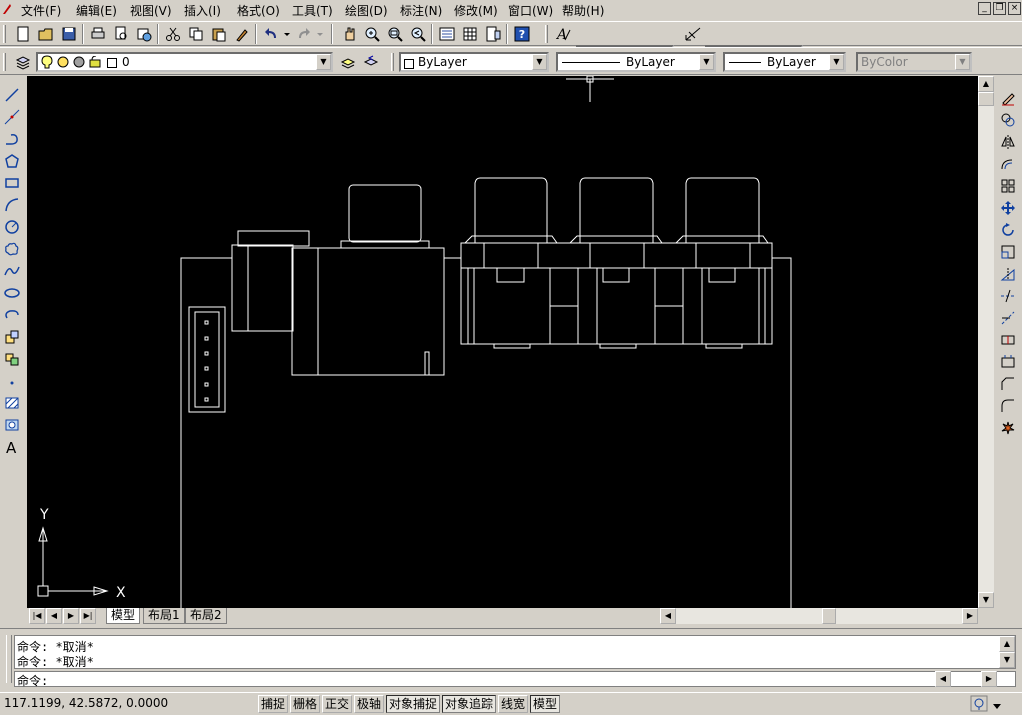 Image resolution: width=1022 pixels, height=715 pixels. I want to click on print-icon, so click(98, 34).